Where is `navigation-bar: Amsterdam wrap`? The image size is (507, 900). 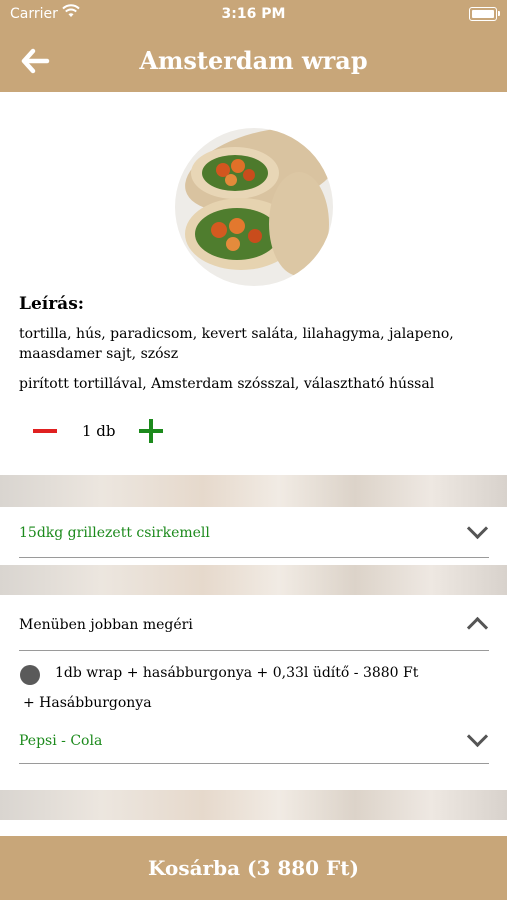 navigation-bar: Amsterdam wrap is located at coordinates (253, 61).